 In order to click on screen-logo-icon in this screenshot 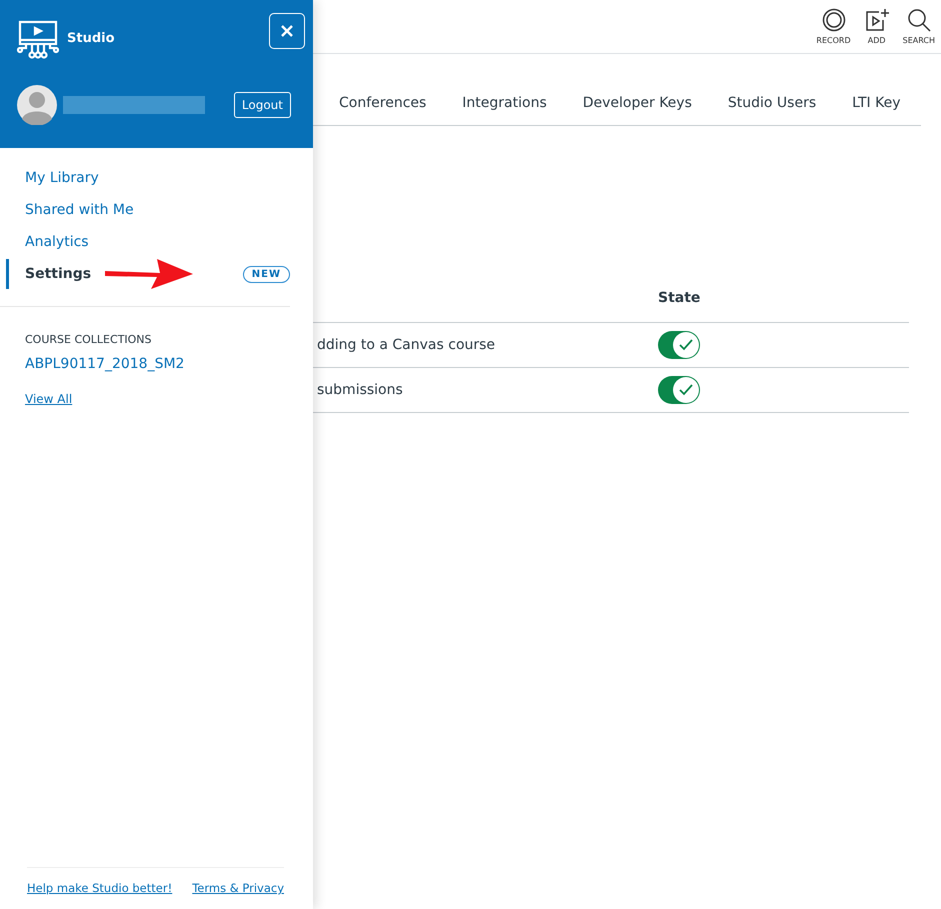, I will do `click(38, 40)`.